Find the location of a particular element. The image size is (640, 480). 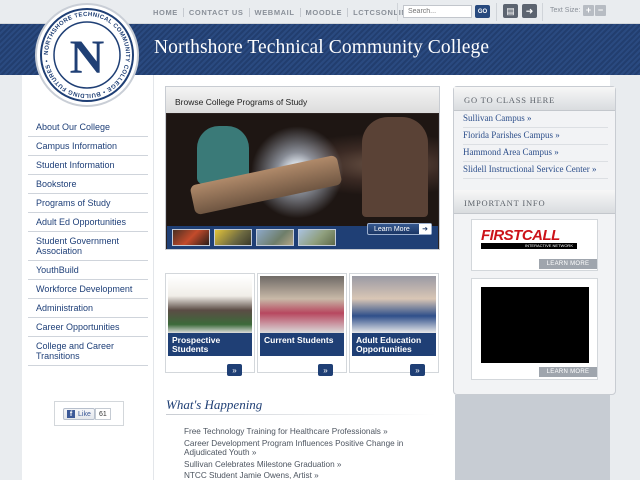

facebook-like-count: 61 is located at coordinates (103, 414).